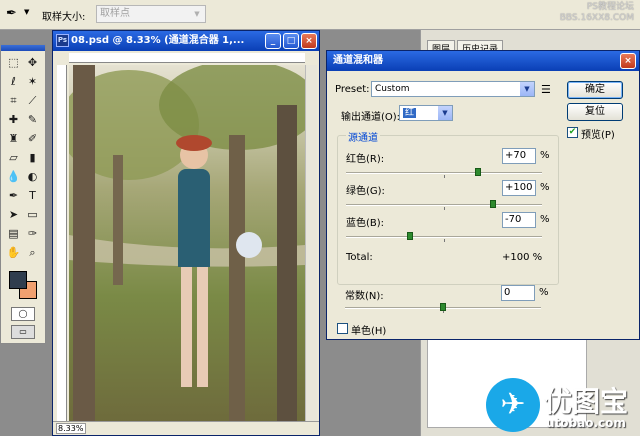 The height and width of the screenshot is (436, 640). I want to click on horizontal-ruler, so click(187, 58).